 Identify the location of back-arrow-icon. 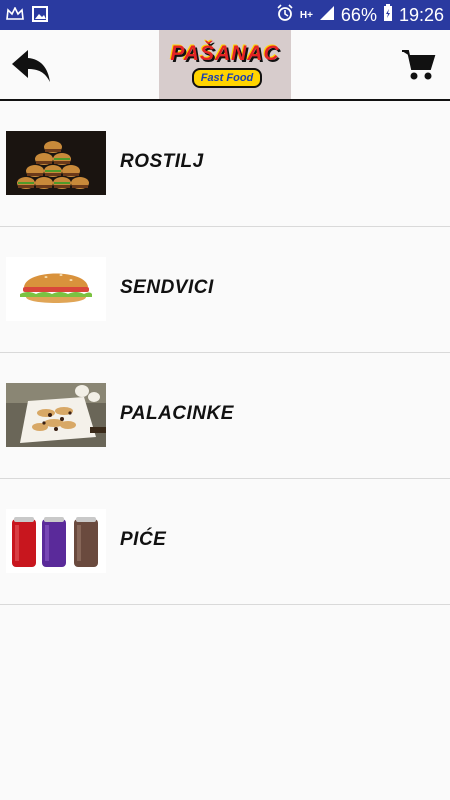
(31, 66).